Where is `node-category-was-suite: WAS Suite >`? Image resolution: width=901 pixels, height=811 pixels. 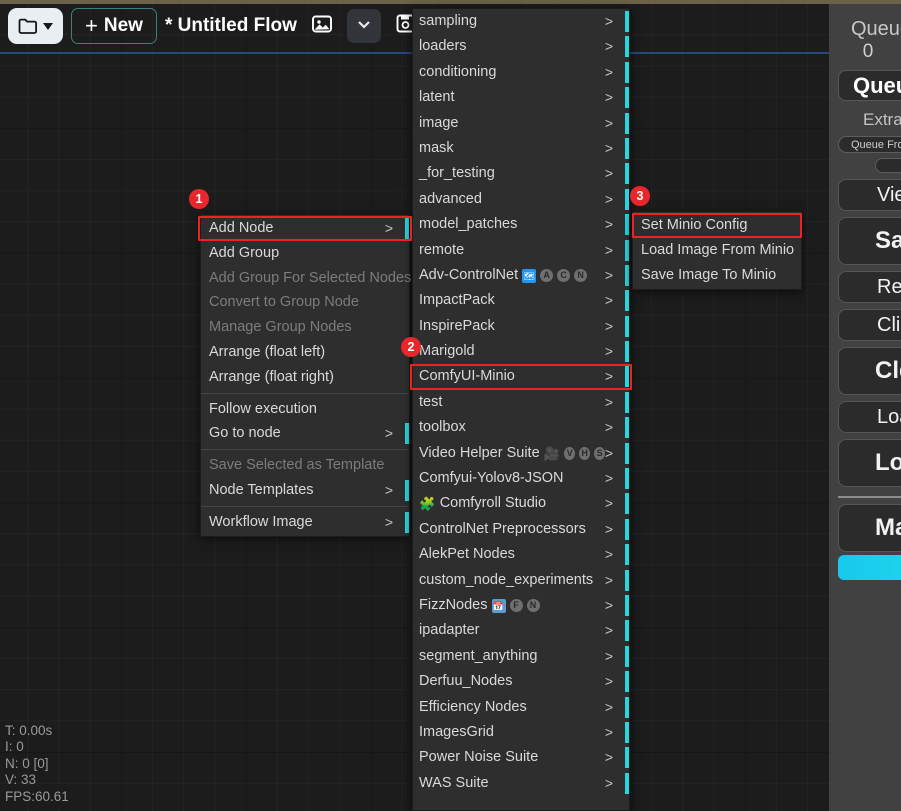
node-category-was-suite: WAS Suite > is located at coordinates (521, 783).